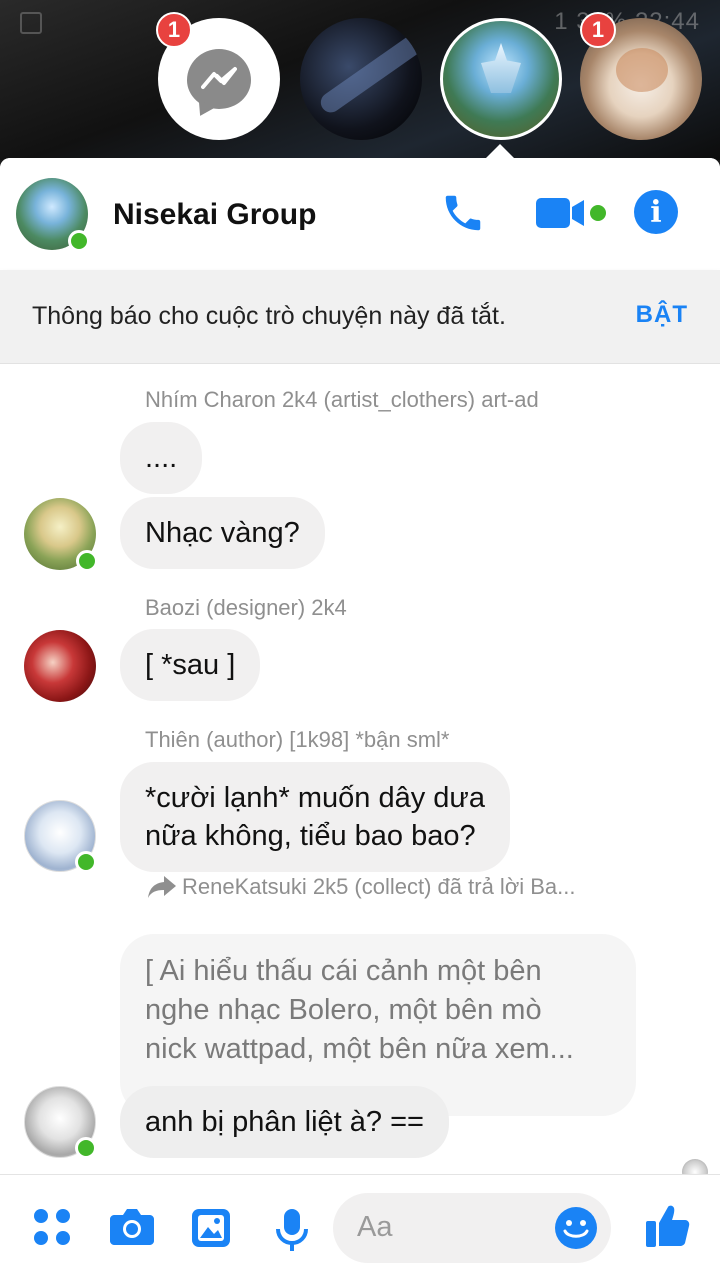 The width and height of the screenshot is (720, 1280). Describe the element at coordinates (214, 215) in the screenshot. I see `chat-title: Nisekai Group` at that location.